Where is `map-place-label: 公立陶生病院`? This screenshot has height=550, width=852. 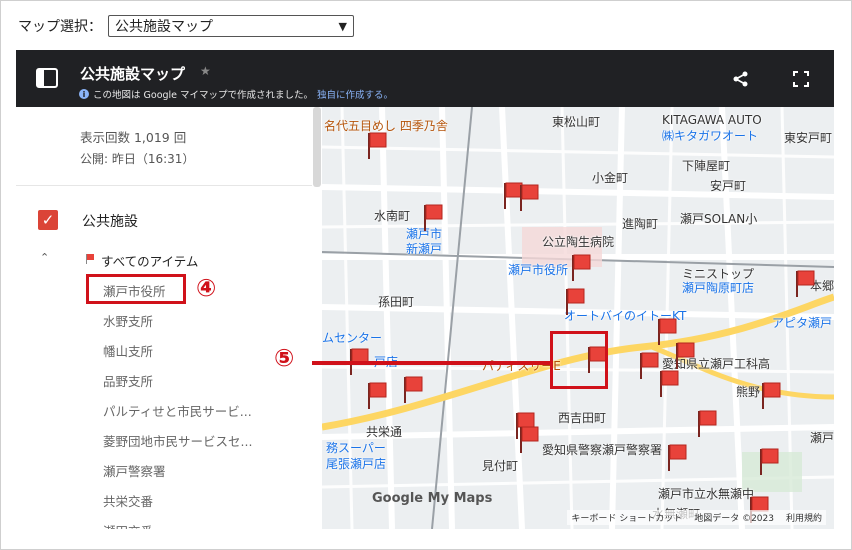 map-place-label: 公立陶生病院 is located at coordinates (578, 242).